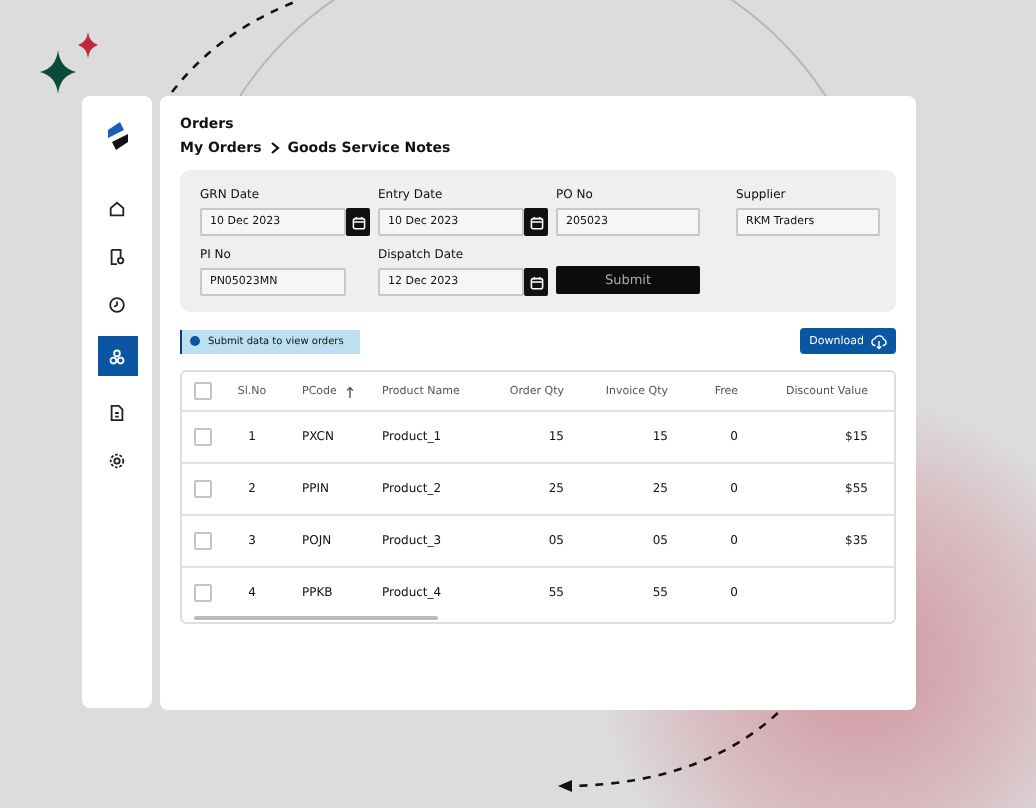 This screenshot has height=808, width=1036. What do you see at coordinates (88, 45) in the screenshot?
I see `sparkle-icon` at bounding box center [88, 45].